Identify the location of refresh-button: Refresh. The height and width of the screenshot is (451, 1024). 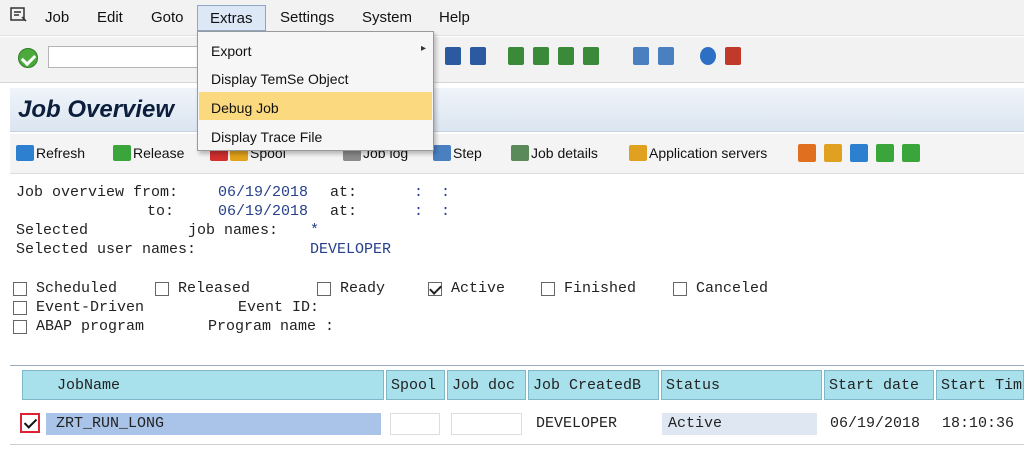
(50, 153).